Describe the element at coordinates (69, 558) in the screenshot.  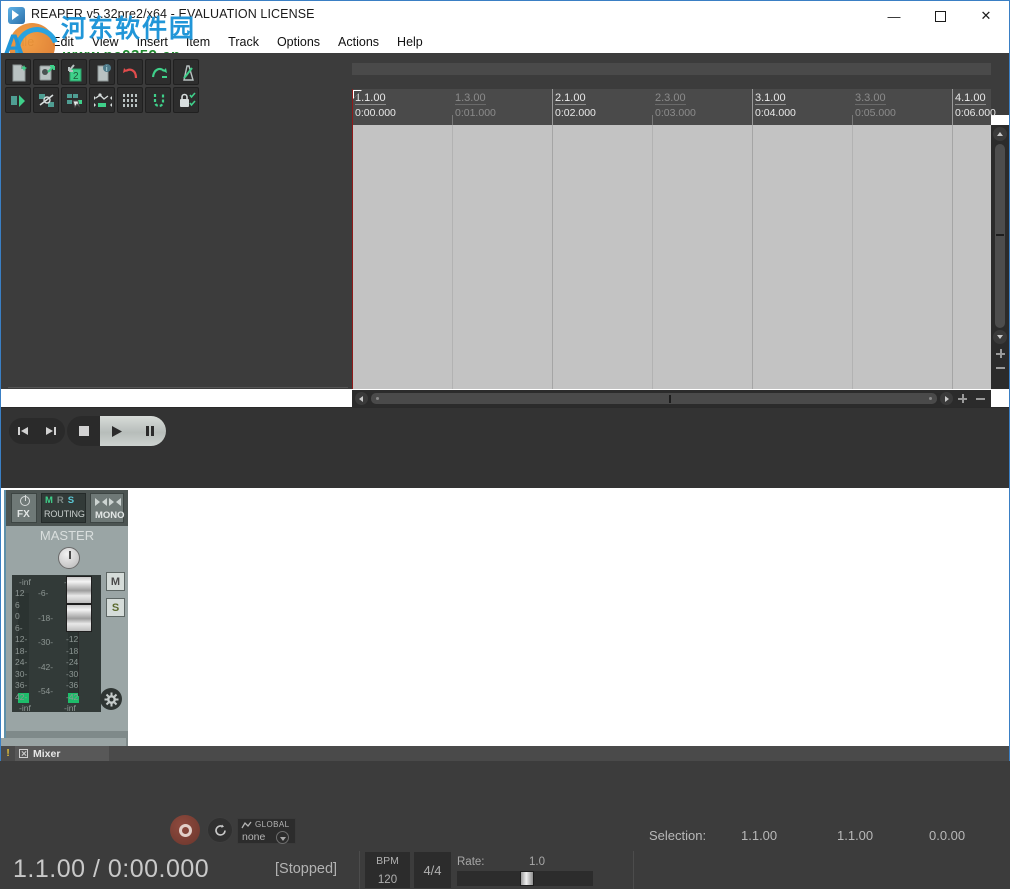
I see `pan-knob-icon` at that location.